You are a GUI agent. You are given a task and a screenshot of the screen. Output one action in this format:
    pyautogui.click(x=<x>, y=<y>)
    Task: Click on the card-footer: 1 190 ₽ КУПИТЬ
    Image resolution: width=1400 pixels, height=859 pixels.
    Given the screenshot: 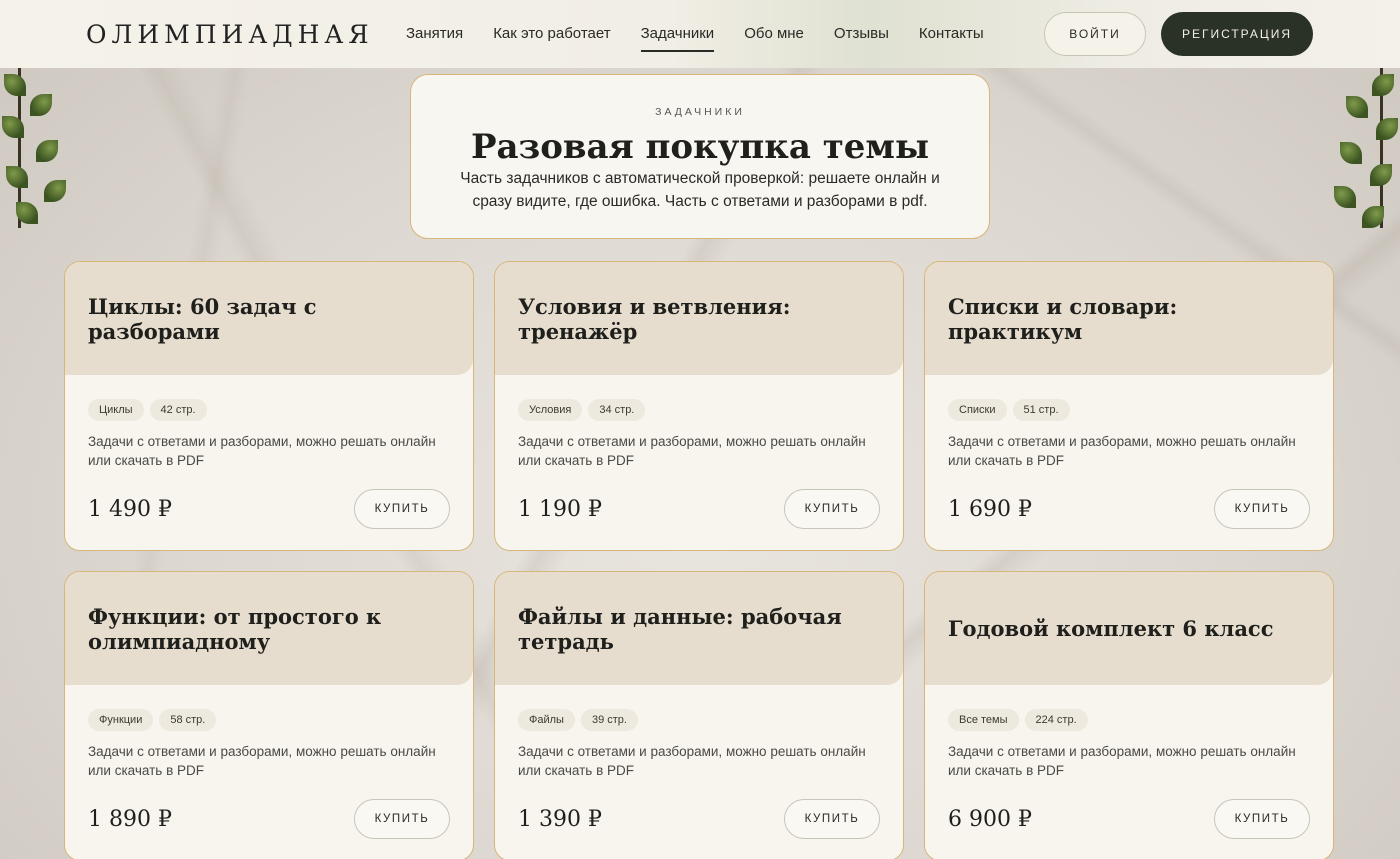 What is the action you would take?
    pyautogui.click(x=699, y=509)
    